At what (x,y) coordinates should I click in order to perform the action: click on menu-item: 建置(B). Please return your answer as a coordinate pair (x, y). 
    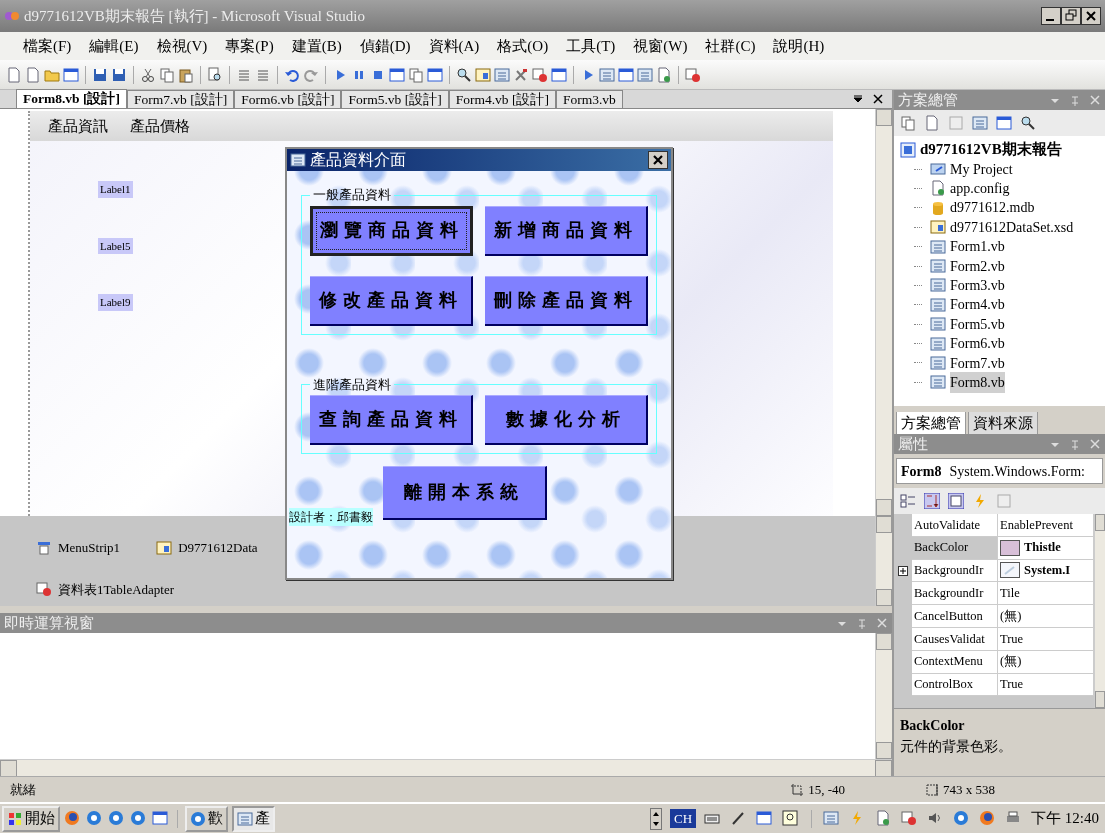
    Looking at the image, I should click on (316, 46).